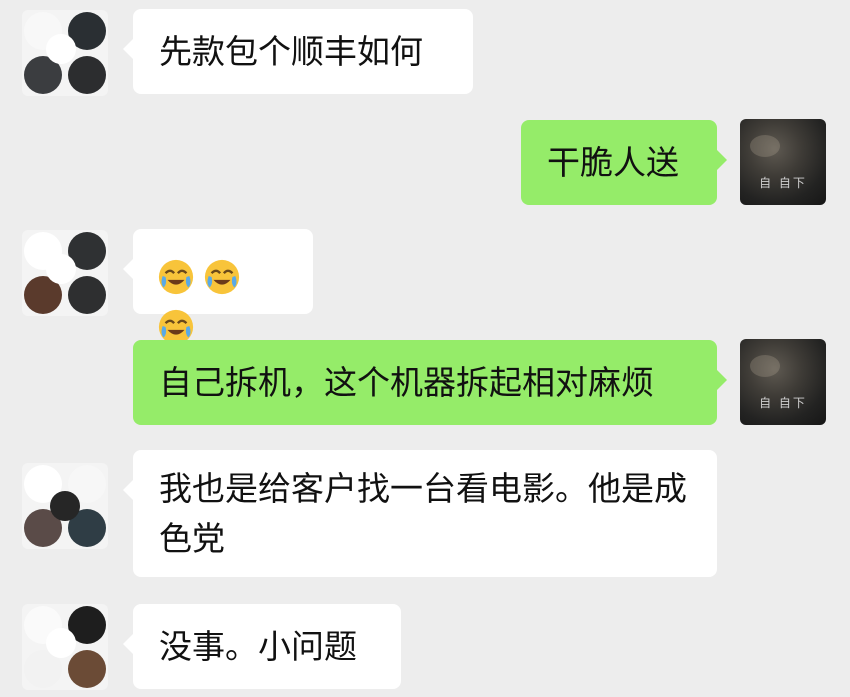 The width and height of the screenshot is (850, 697). I want to click on message-bubble: 自己拆机，这个机器拆起相对麻烦, so click(430, 382).